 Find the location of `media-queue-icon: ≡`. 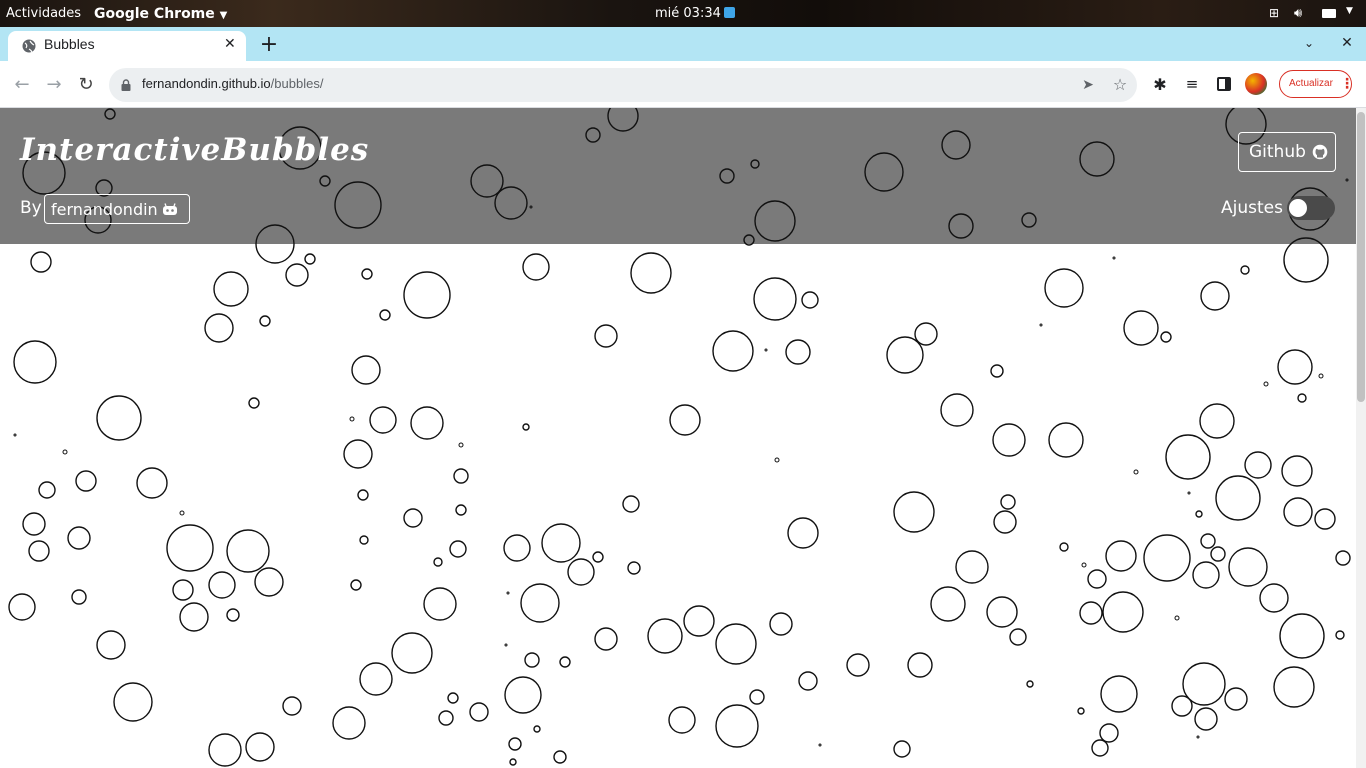

media-queue-icon: ≡ is located at coordinates (1192, 84).